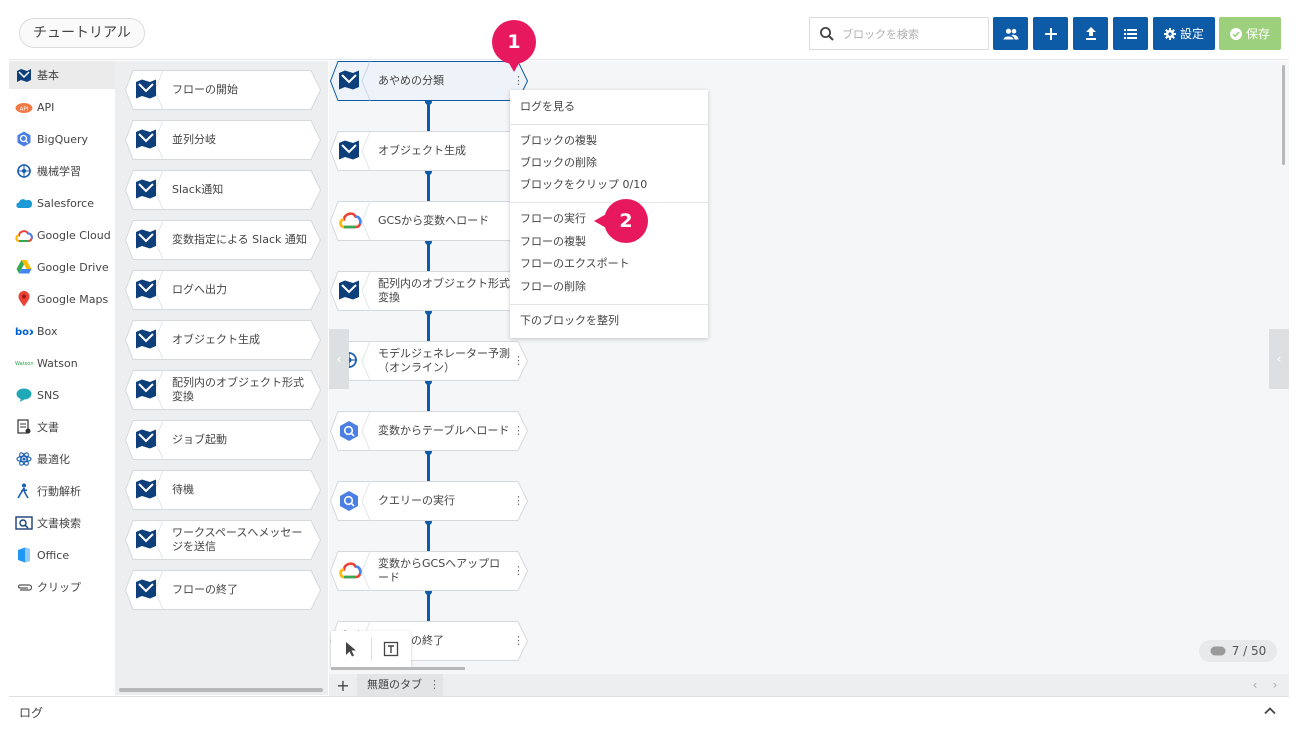 The width and height of the screenshot is (1298, 738). I want to click on chevron-up-icon, so click(1270, 711).